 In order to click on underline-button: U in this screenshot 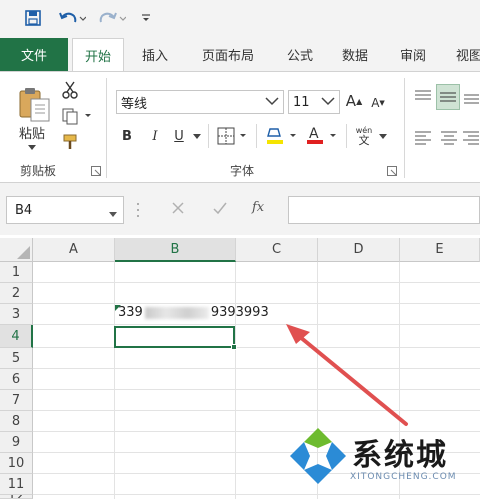, I will do `click(179, 136)`.